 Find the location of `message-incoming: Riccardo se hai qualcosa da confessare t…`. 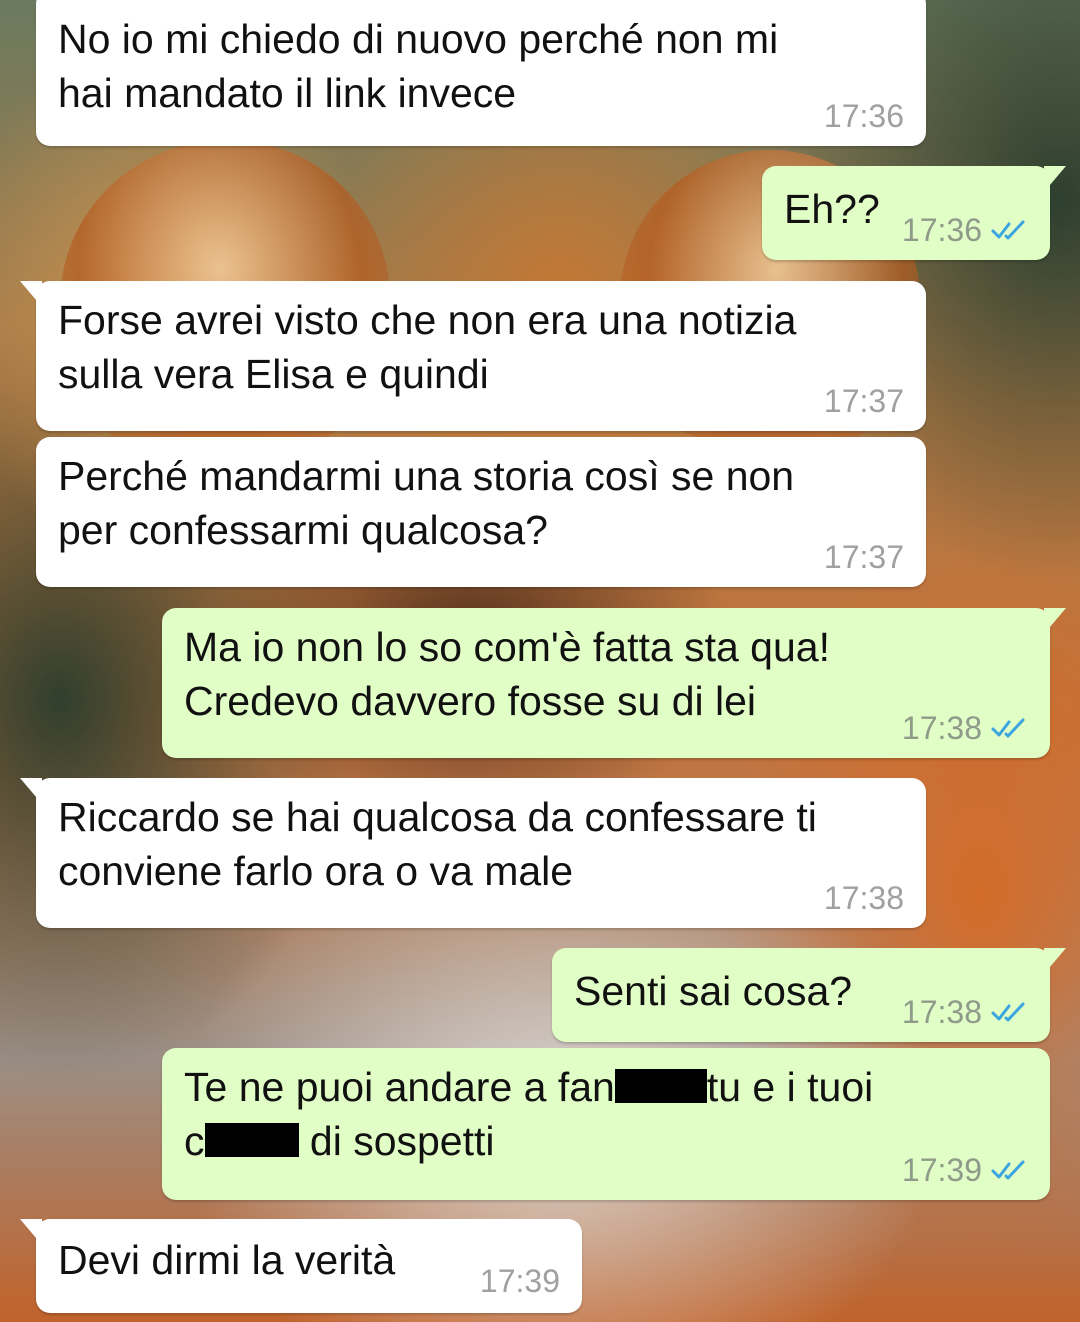

message-incoming: Riccardo se hai qualcosa da confessare t… is located at coordinates (473, 853).